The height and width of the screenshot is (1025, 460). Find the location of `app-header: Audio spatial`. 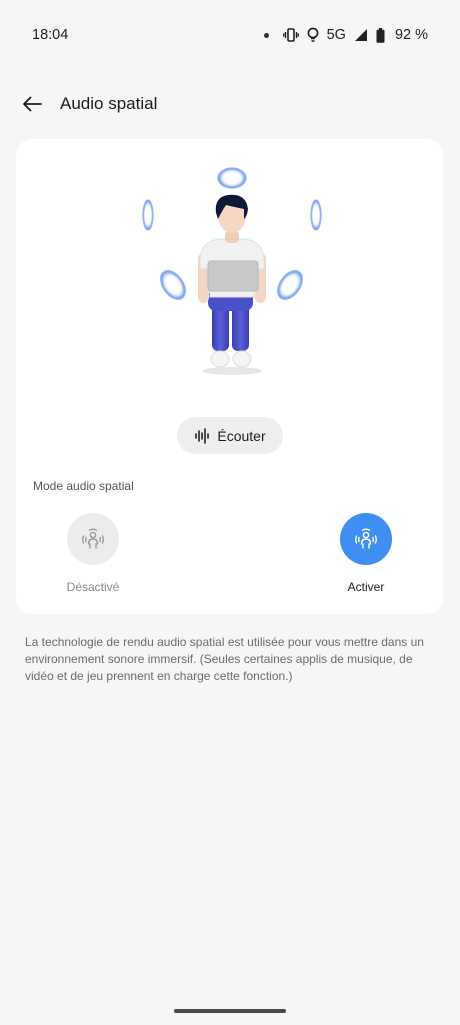

app-header: Audio spatial is located at coordinates (230, 104).